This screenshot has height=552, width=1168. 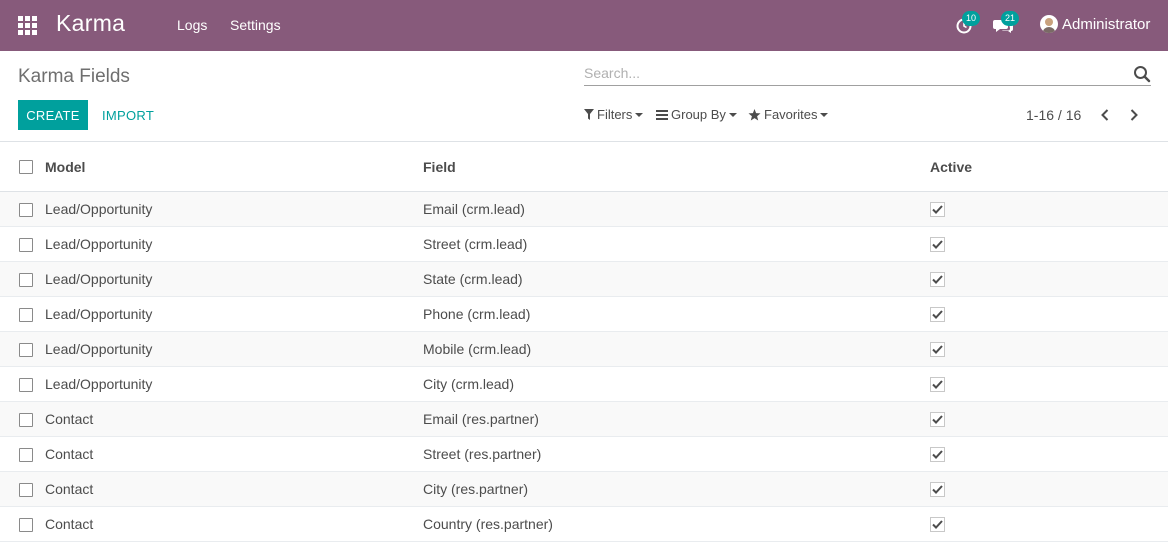 What do you see at coordinates (439, 167) in the screenshot?
I see `column-header-field: Field` at bounding box center [439, 167].